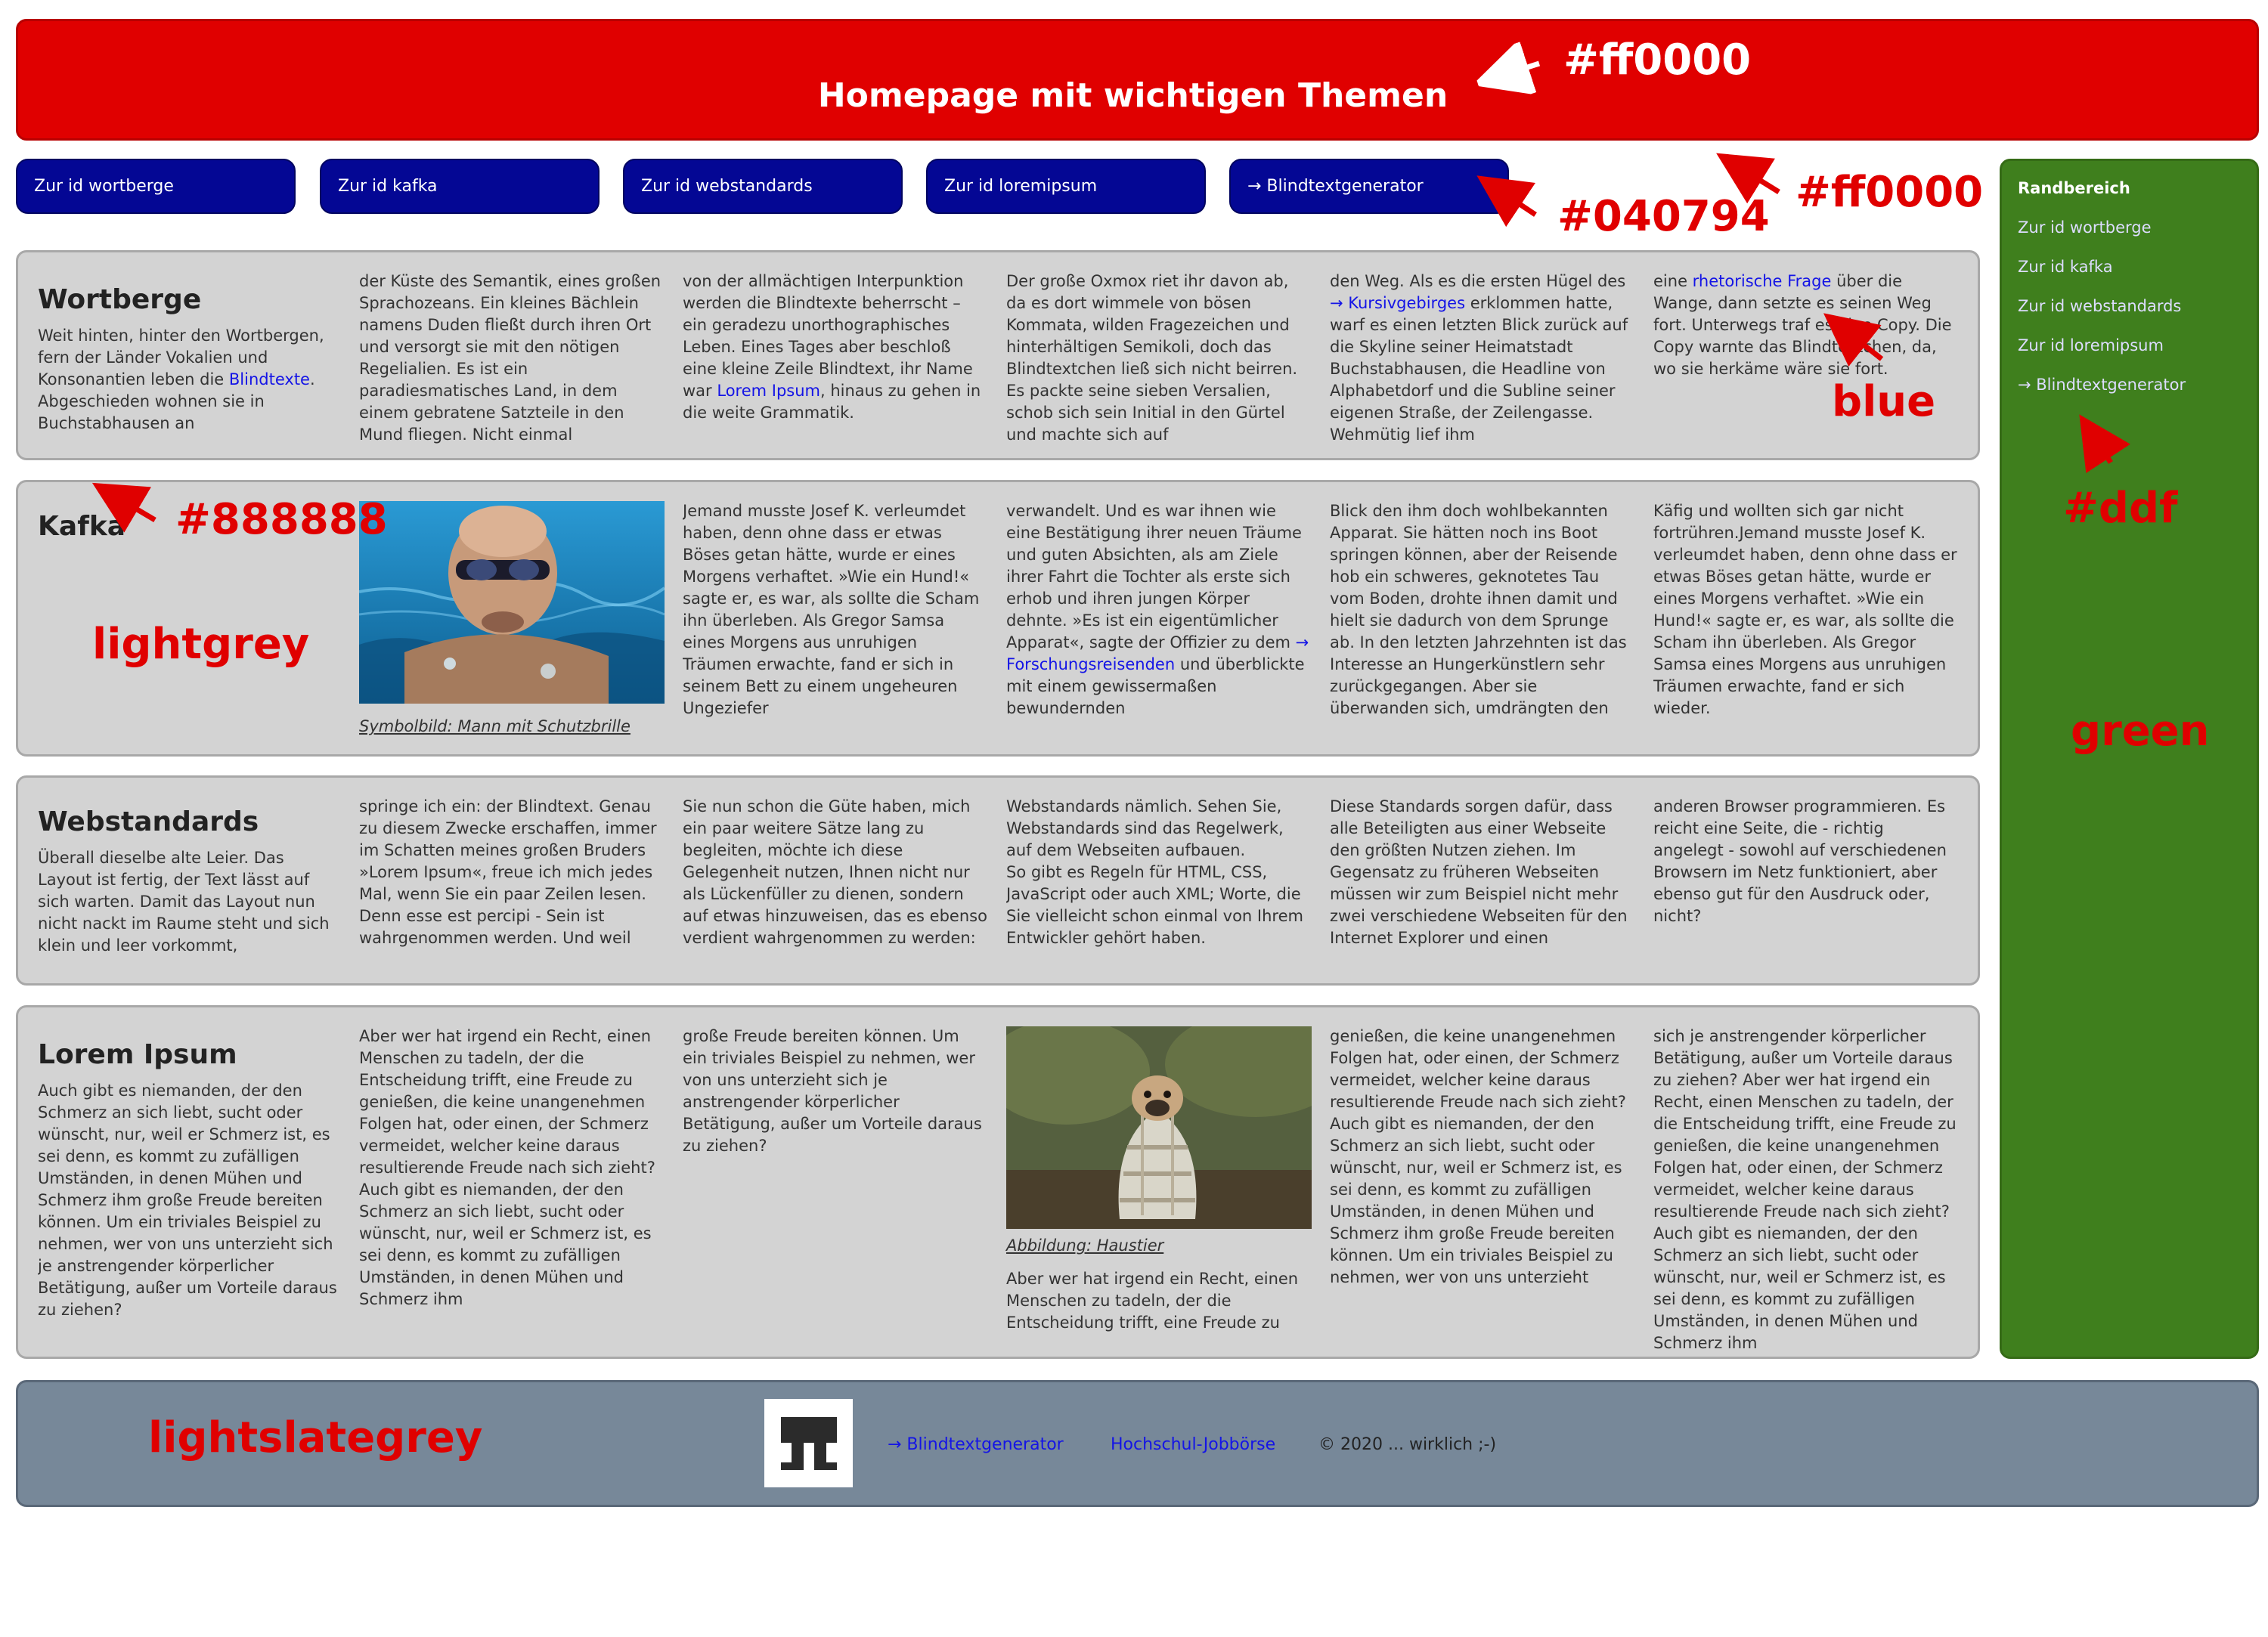  What do you see at coordinates (1853, 340) in the screenshot?
I see `arrow-link` at bounding box center [1853, 340].